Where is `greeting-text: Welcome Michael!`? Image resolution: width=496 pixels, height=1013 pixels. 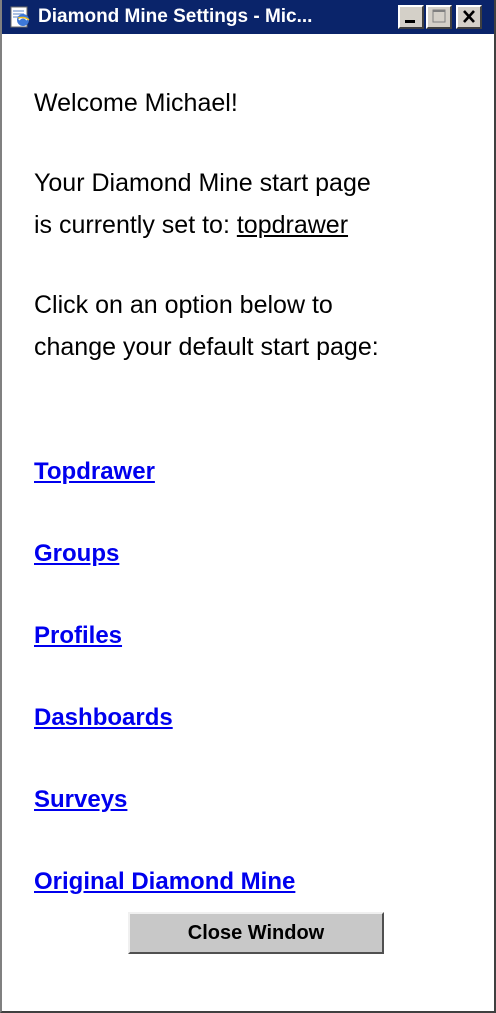
greeting-text: Welcome Michael! is located at coordinates (136, 103).